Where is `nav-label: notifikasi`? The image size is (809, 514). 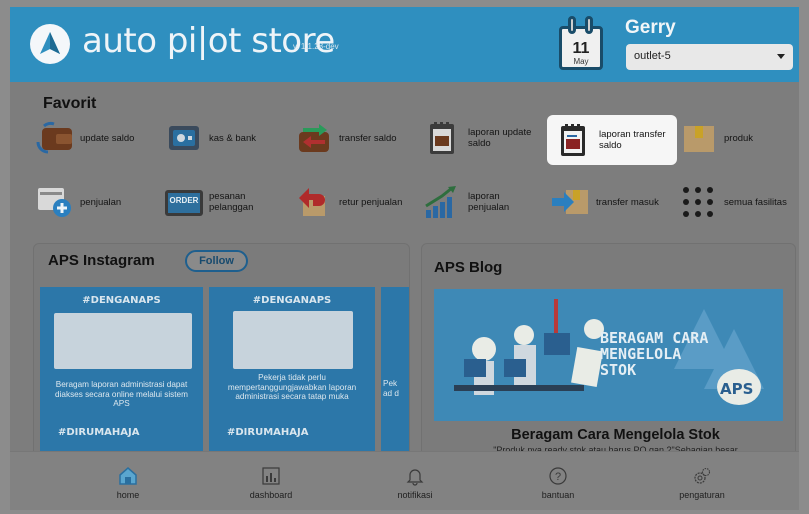
nav-label: notifikasi is located at coordinates (415, 495).